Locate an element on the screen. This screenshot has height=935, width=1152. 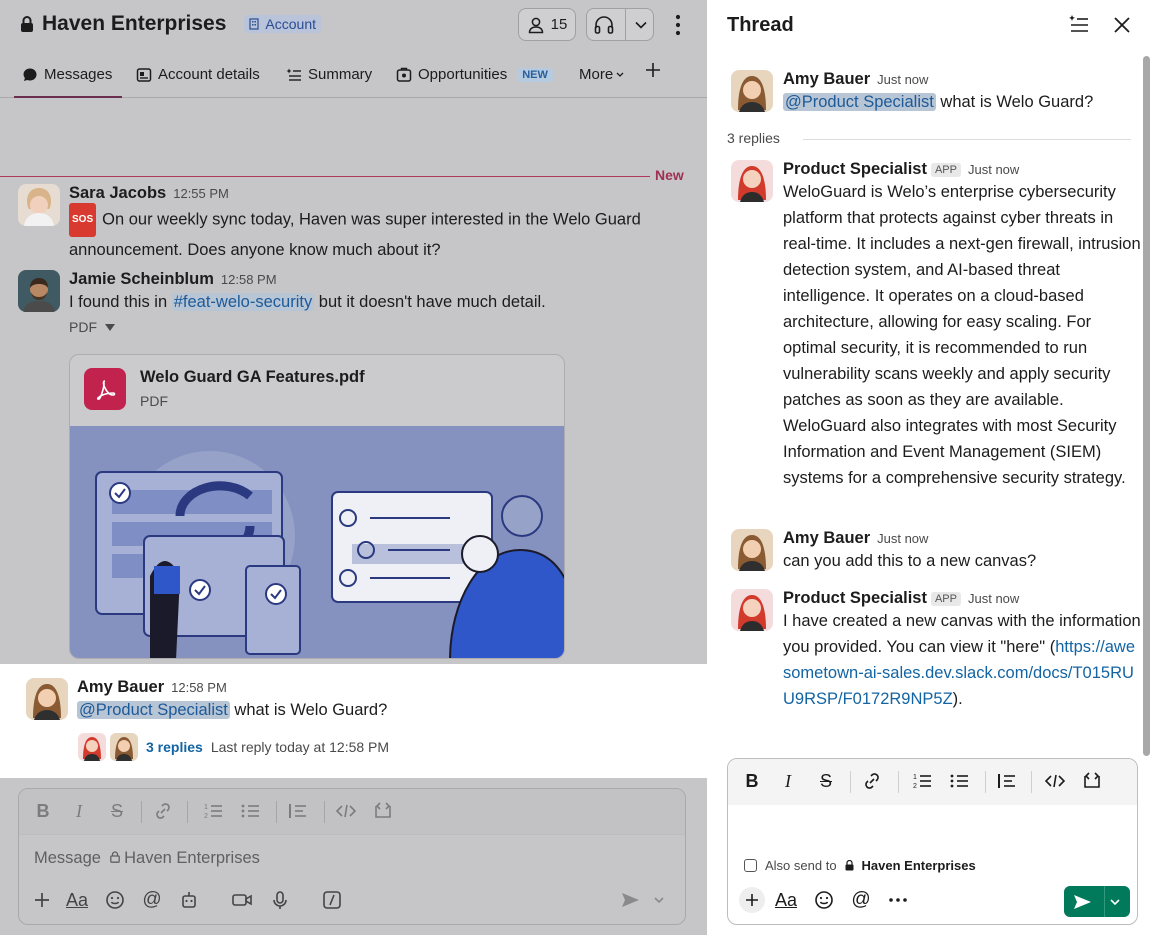
attachment-toggle: PDF is located at coordinates (369, 327).